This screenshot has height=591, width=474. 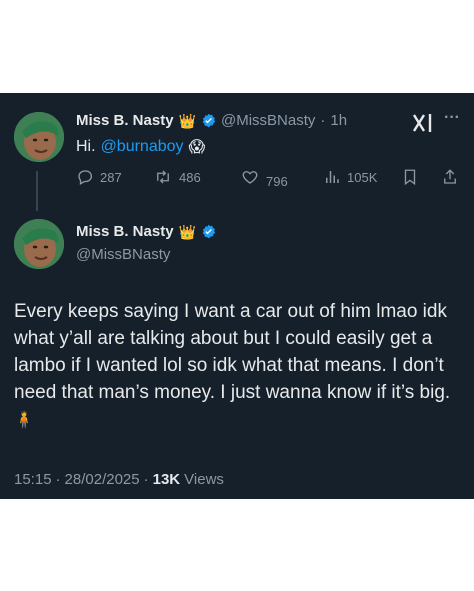 I want to click on reply-button: 287, so click(x=99, y=177).